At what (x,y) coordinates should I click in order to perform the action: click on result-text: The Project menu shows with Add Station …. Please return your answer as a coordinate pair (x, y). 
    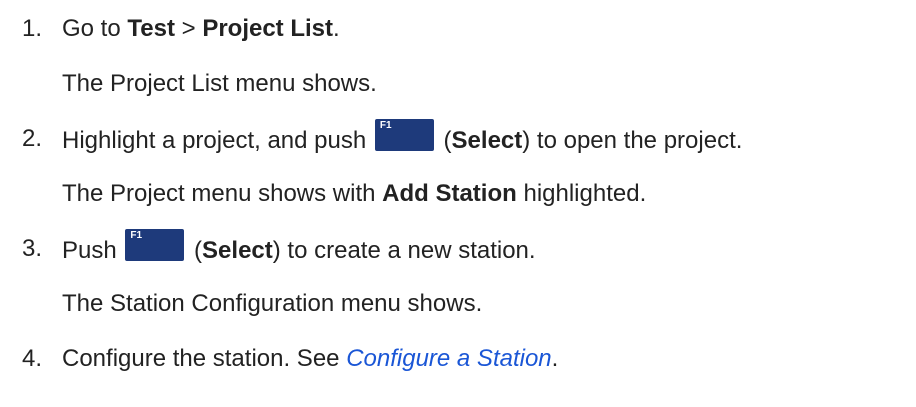
    Looking at the image, I should click on (354, 194).